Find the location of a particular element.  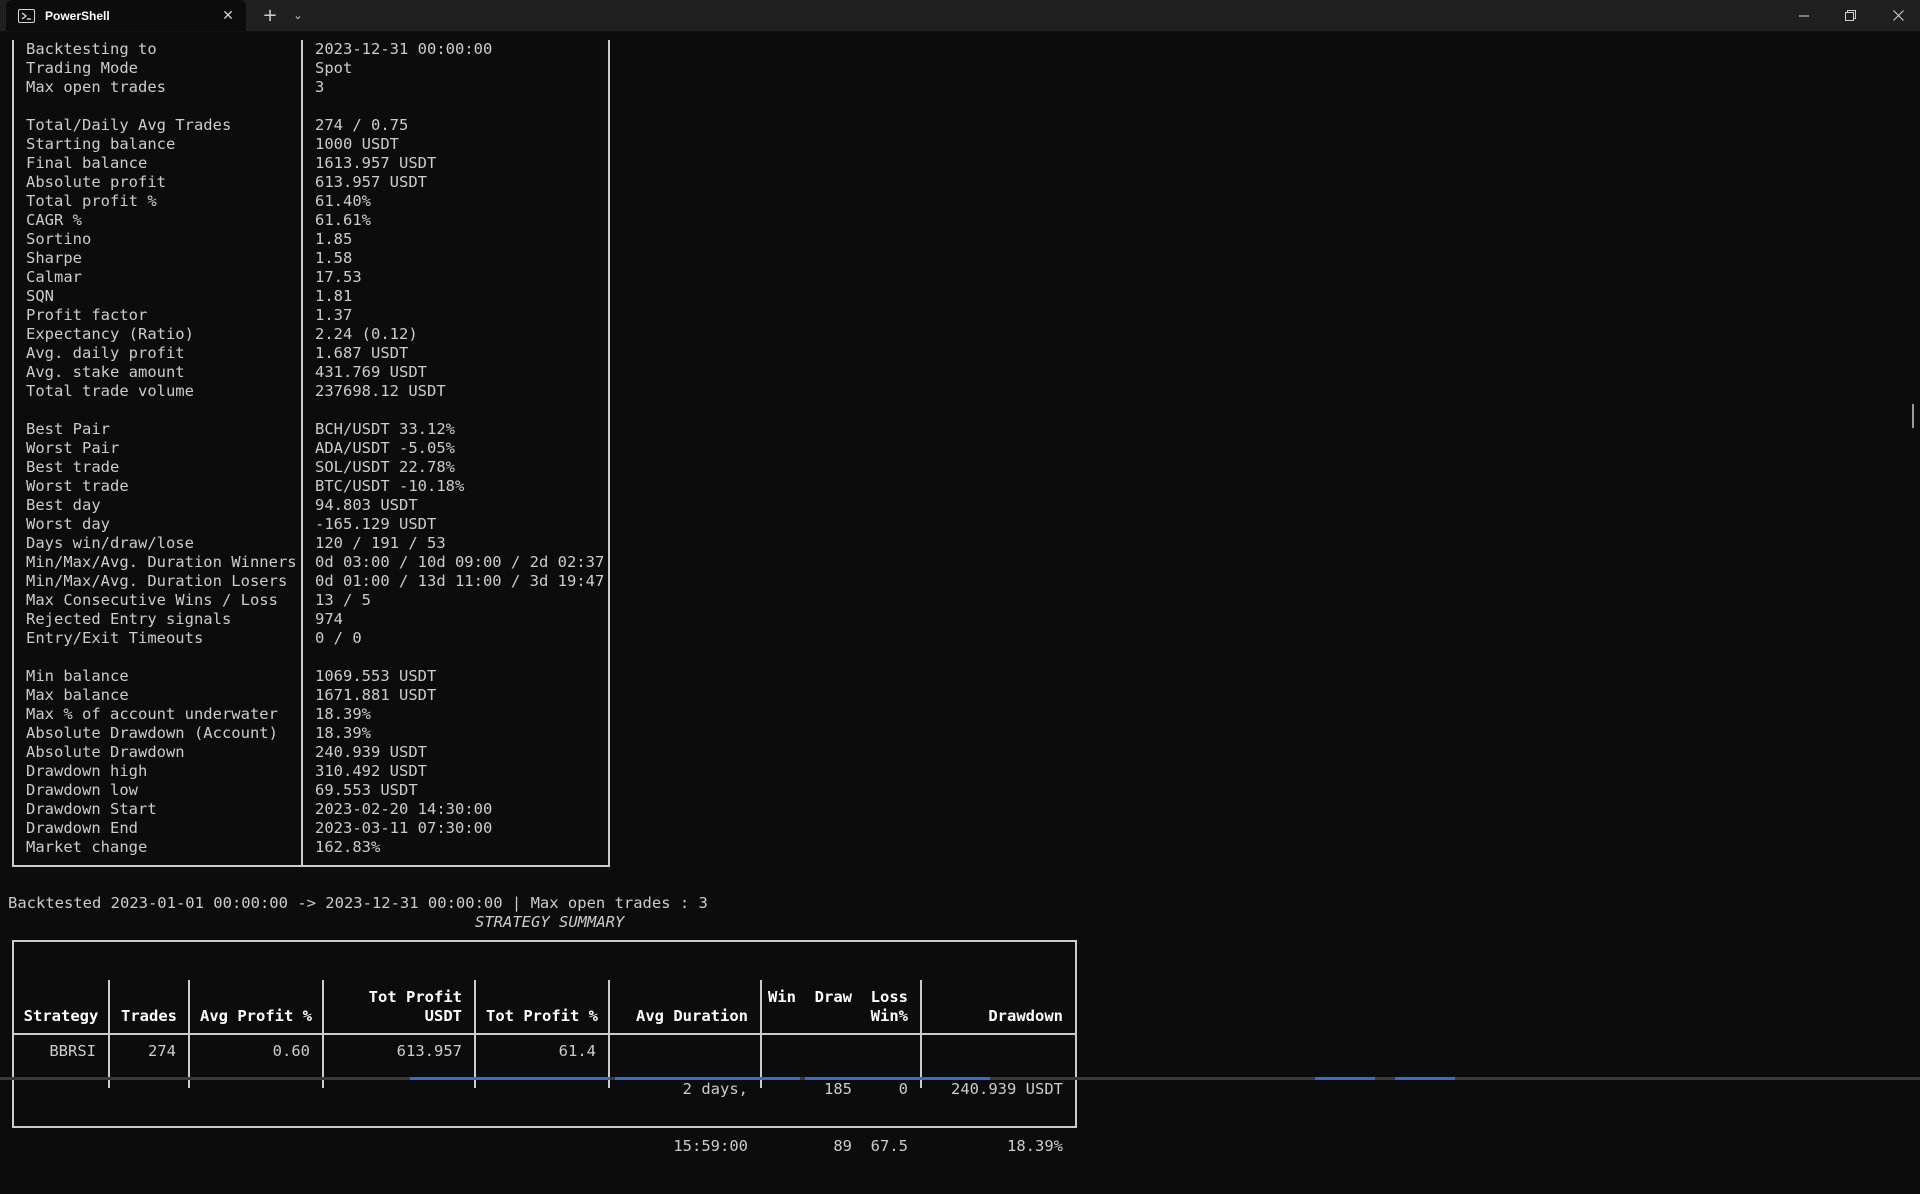

close-window-button is located at coordinates (1898, 15).